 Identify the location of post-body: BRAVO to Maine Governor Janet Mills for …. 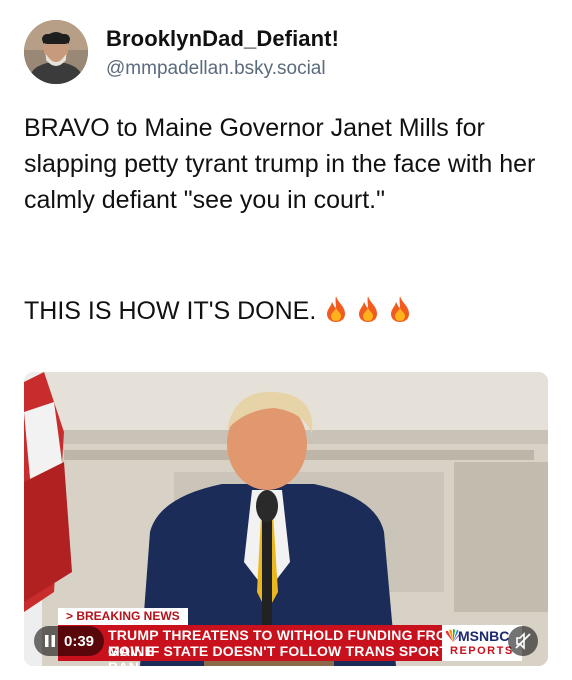
(283, 164).